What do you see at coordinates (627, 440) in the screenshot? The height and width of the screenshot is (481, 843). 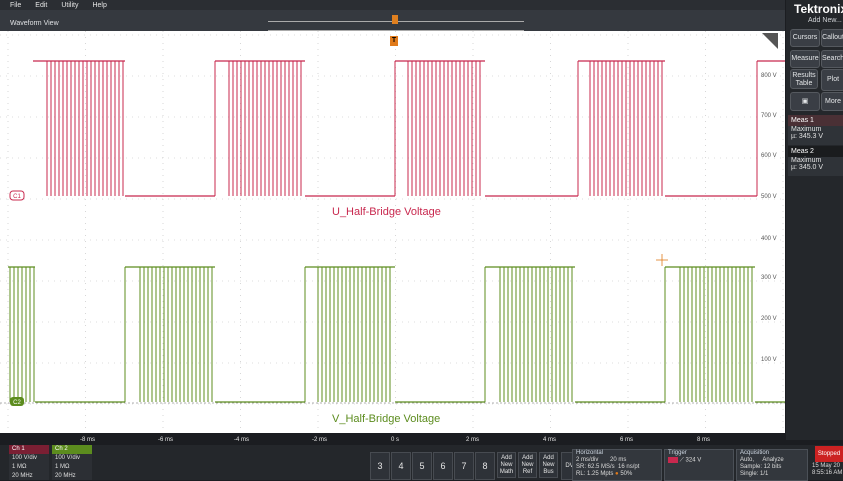 I see `x-label-6: 6 ms` at bounding box center [627, 440].